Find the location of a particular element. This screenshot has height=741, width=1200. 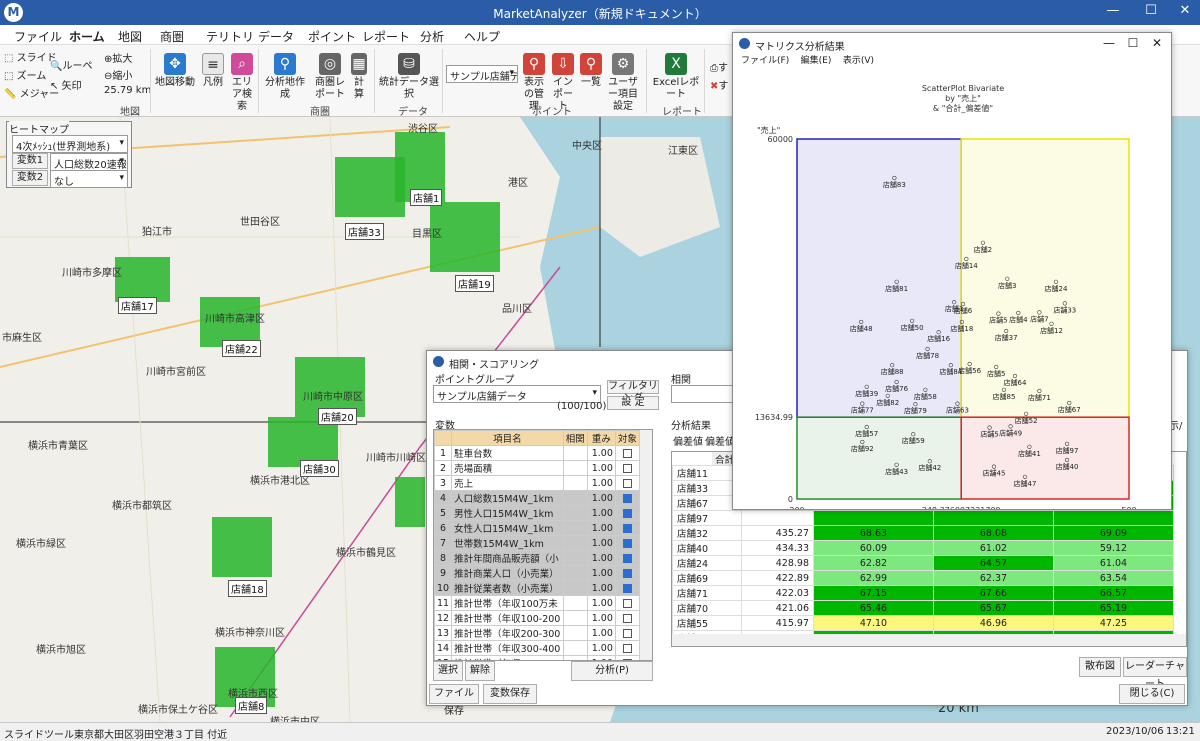

variable-row: 5 男性人口15M4W_1km 1.00 is located at coordinates (537, 513).